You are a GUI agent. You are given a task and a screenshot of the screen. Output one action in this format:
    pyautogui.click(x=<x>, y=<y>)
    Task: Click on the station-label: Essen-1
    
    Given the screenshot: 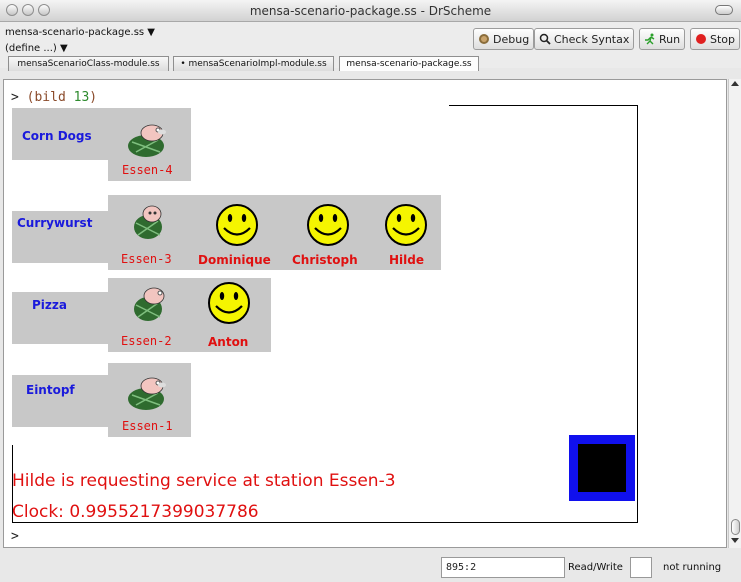 What is the action you would take?
    pyautogui.click(x=147, y=426)
    